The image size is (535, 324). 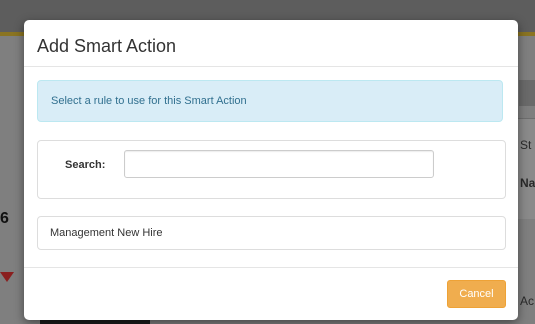 I want to click on background-label-st: St, so click(x=526, y=145).